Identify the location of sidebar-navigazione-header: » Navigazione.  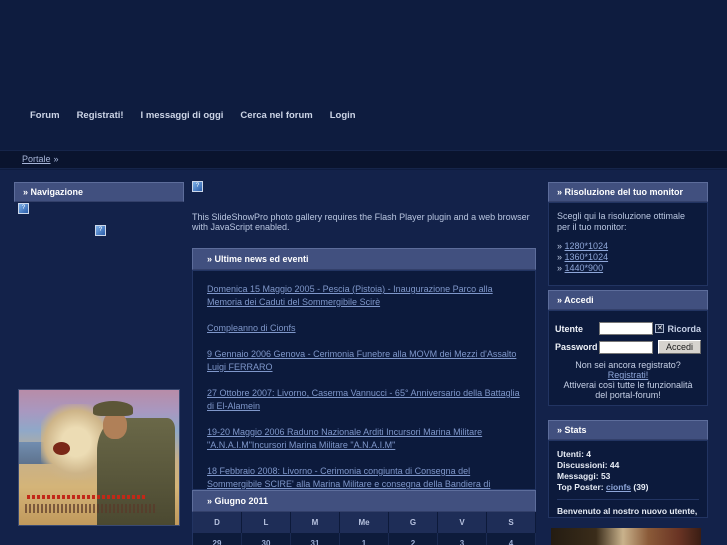
(99, 192).